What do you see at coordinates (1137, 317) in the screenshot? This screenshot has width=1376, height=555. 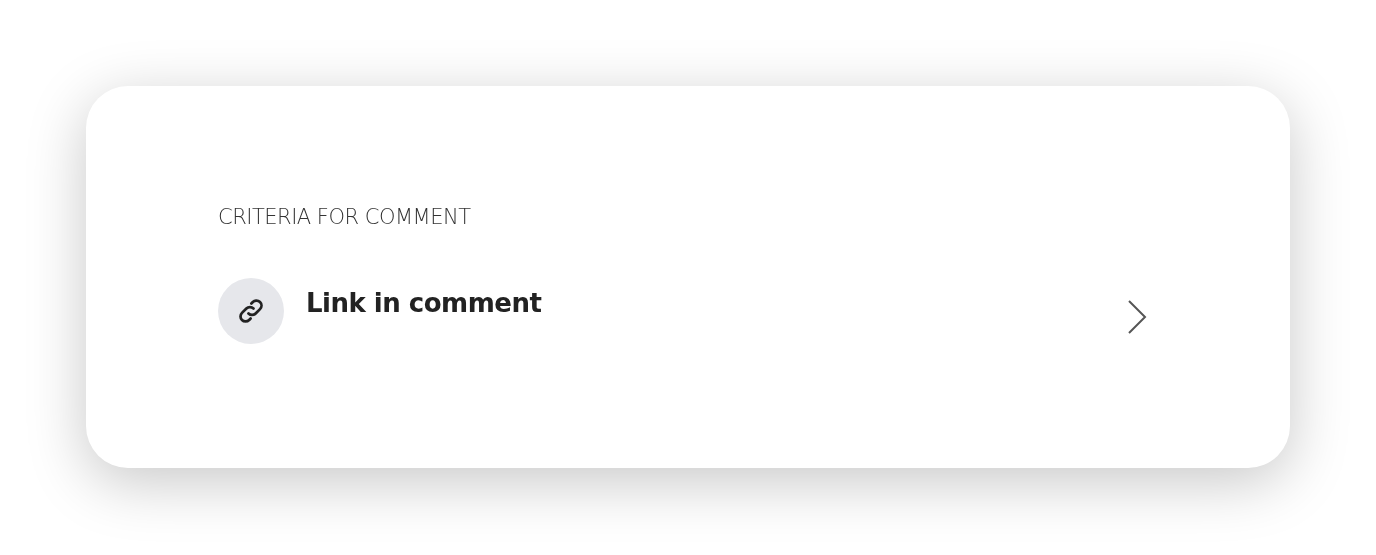 I see `chevron-right-icon` at bounding box center [1137, 317].